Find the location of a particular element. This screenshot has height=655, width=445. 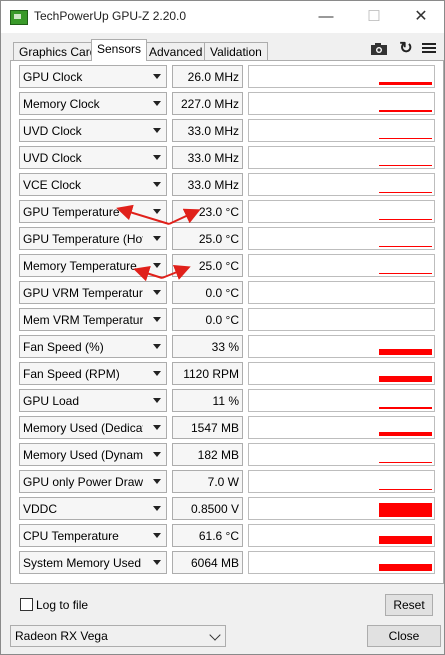

tab-sensors: Sensors is located at coordinates (119, 50).